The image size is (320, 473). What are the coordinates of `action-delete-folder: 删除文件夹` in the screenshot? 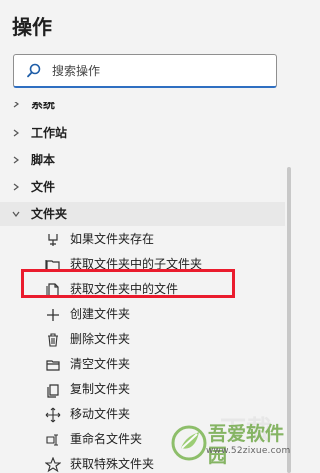 It's located at (142, 339).